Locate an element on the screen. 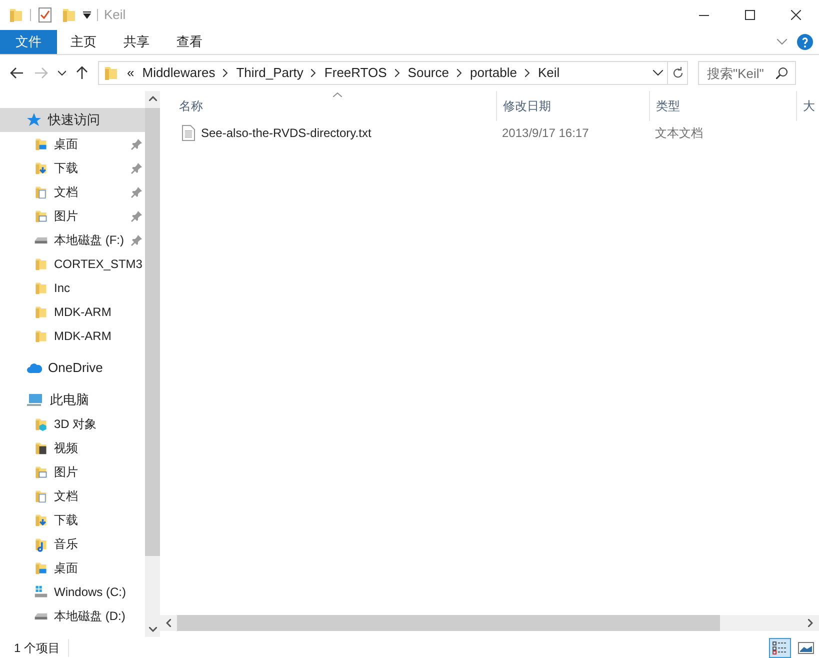  scroll-down-icon is located at coordinates (152, 629).